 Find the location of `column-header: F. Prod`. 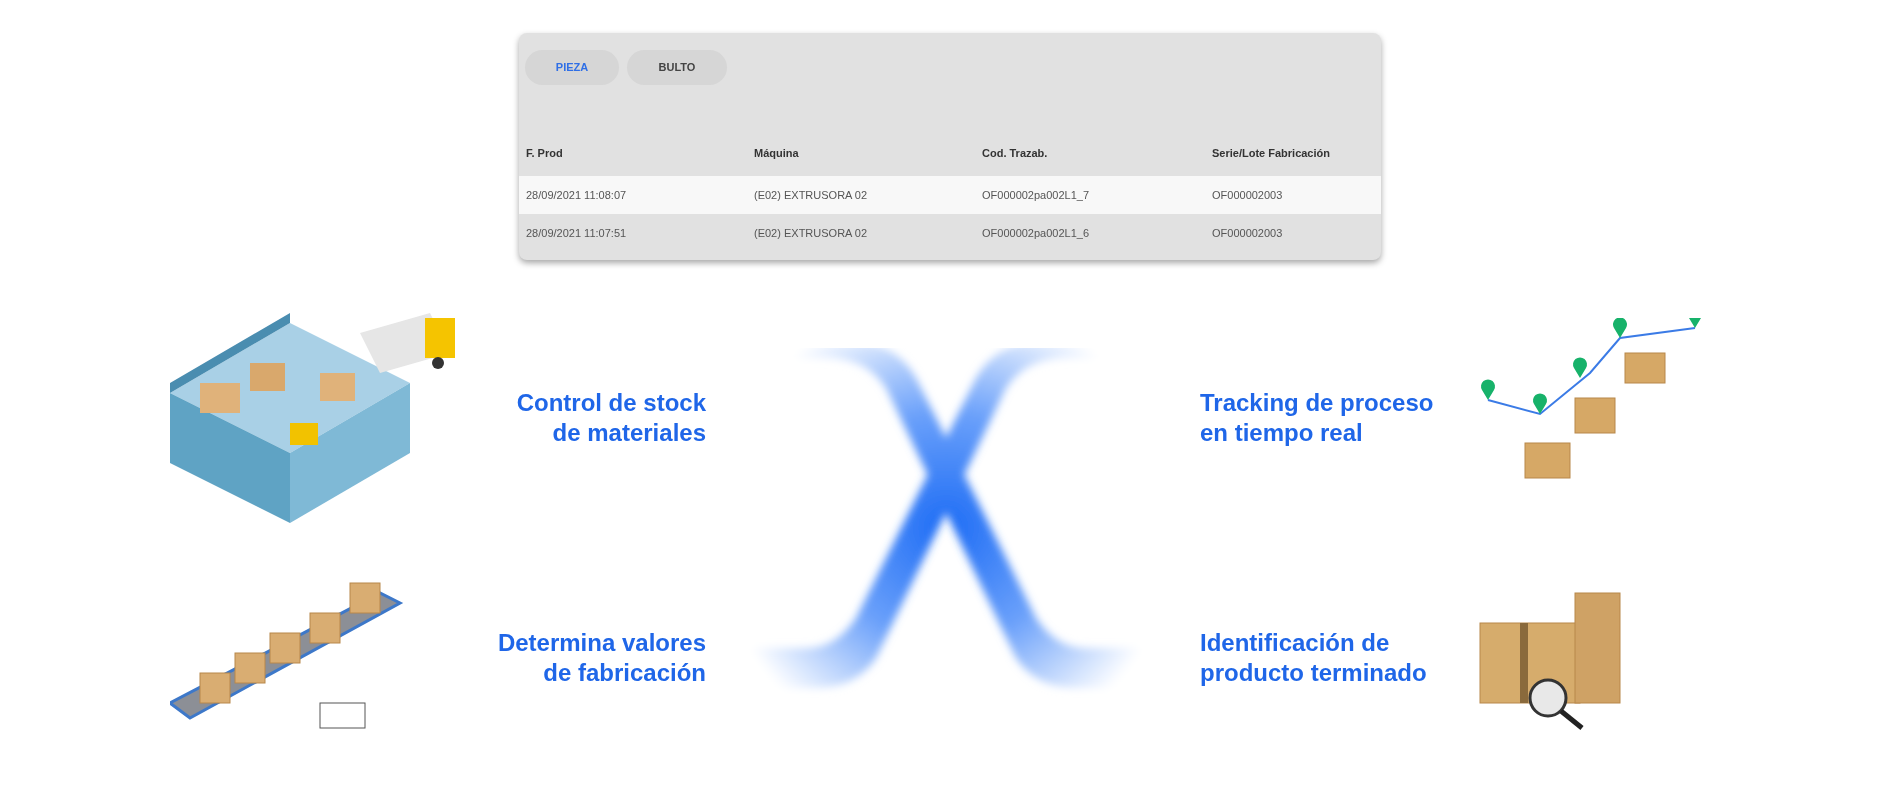

column-header: F. Prod is located at coordinates (544, 154).